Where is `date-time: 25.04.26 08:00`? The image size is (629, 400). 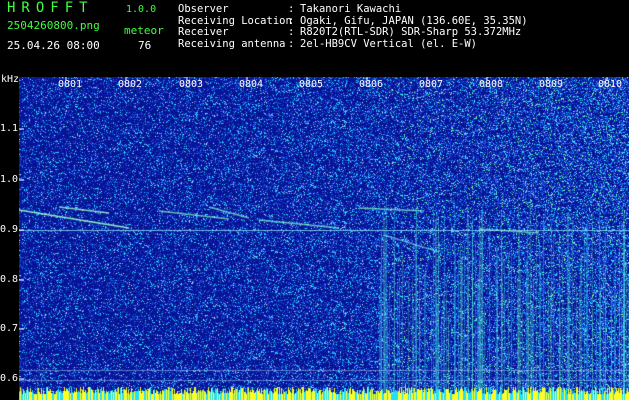 date-time: 25.04.26 08:00 is located at coordinates (53, 45).